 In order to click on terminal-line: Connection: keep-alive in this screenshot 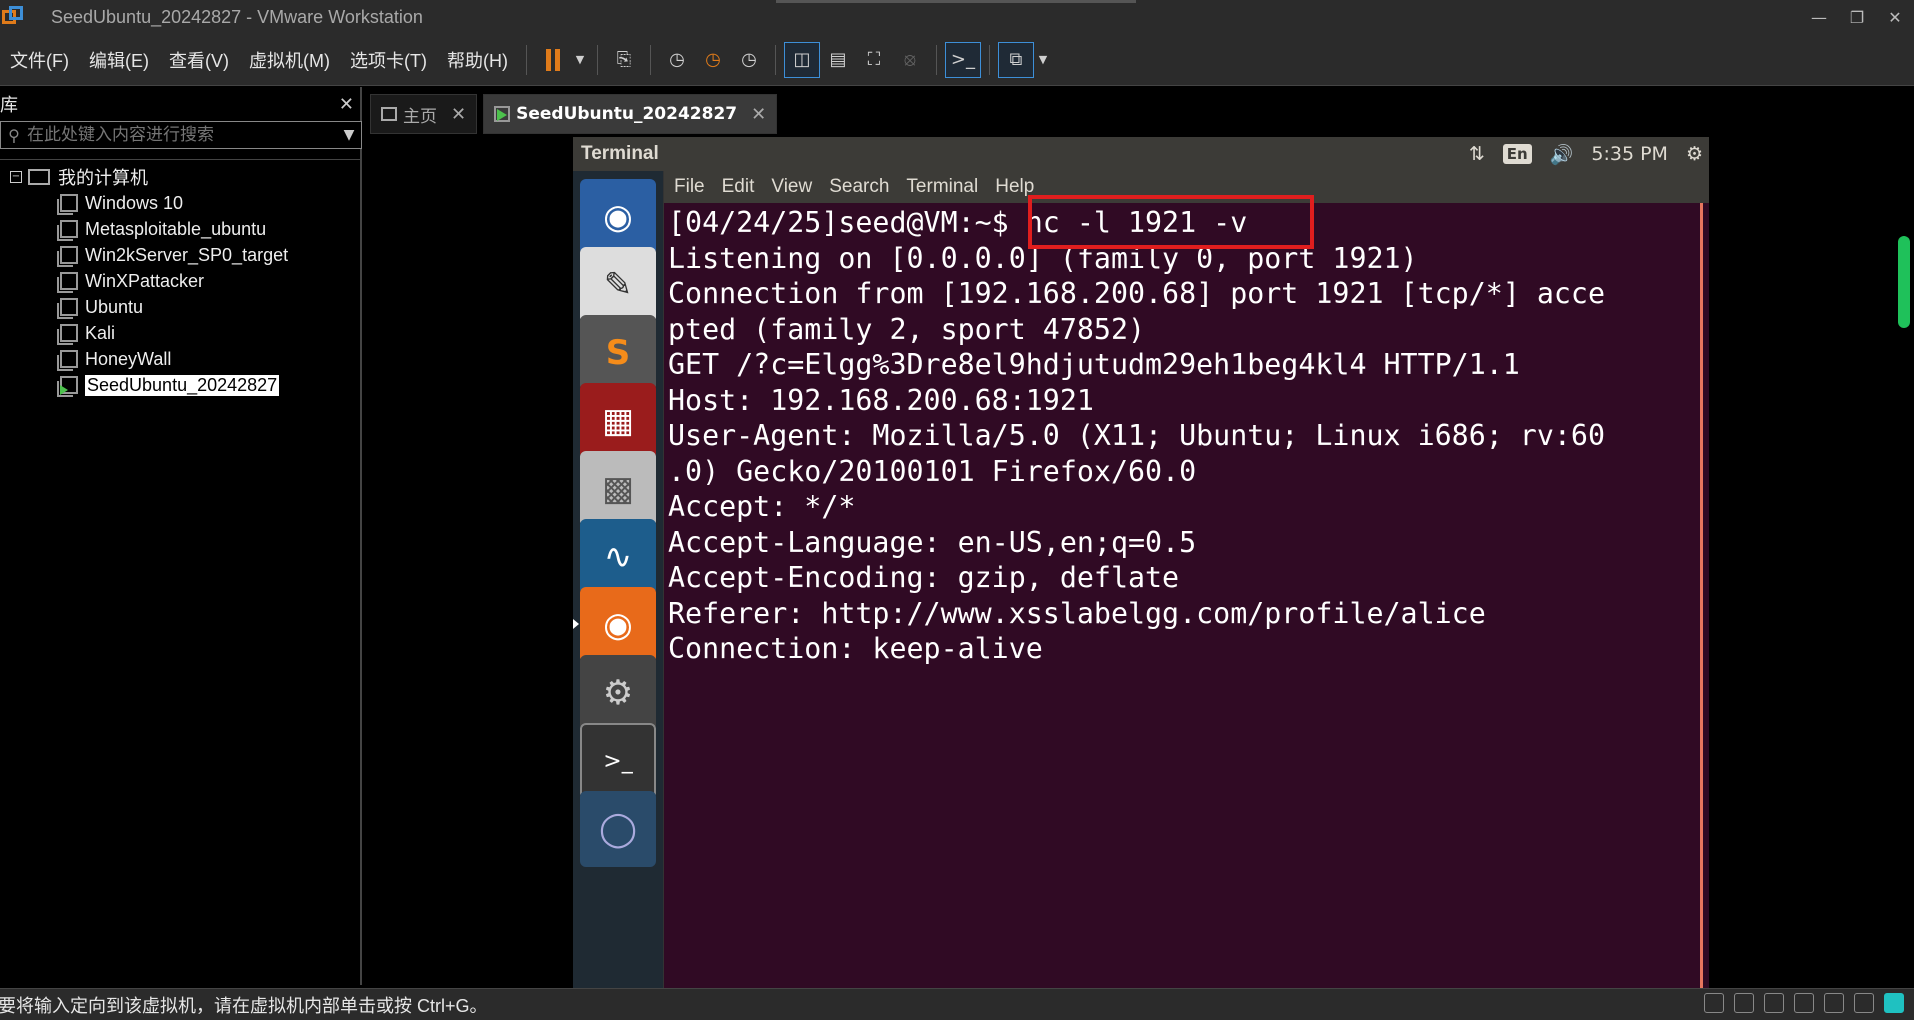, I will do `click(855, 648)`.